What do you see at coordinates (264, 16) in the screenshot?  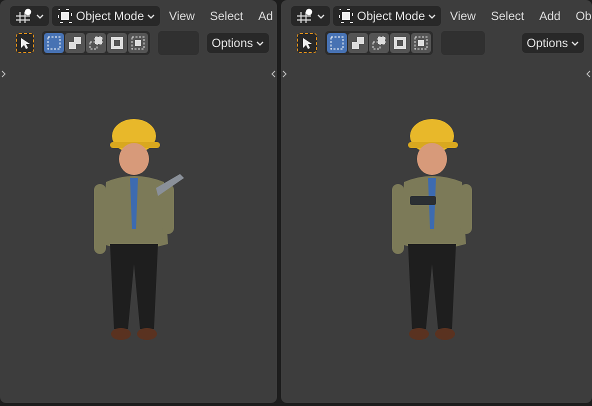 I see `menu-item: Ad` at bounding box center [264, 16].